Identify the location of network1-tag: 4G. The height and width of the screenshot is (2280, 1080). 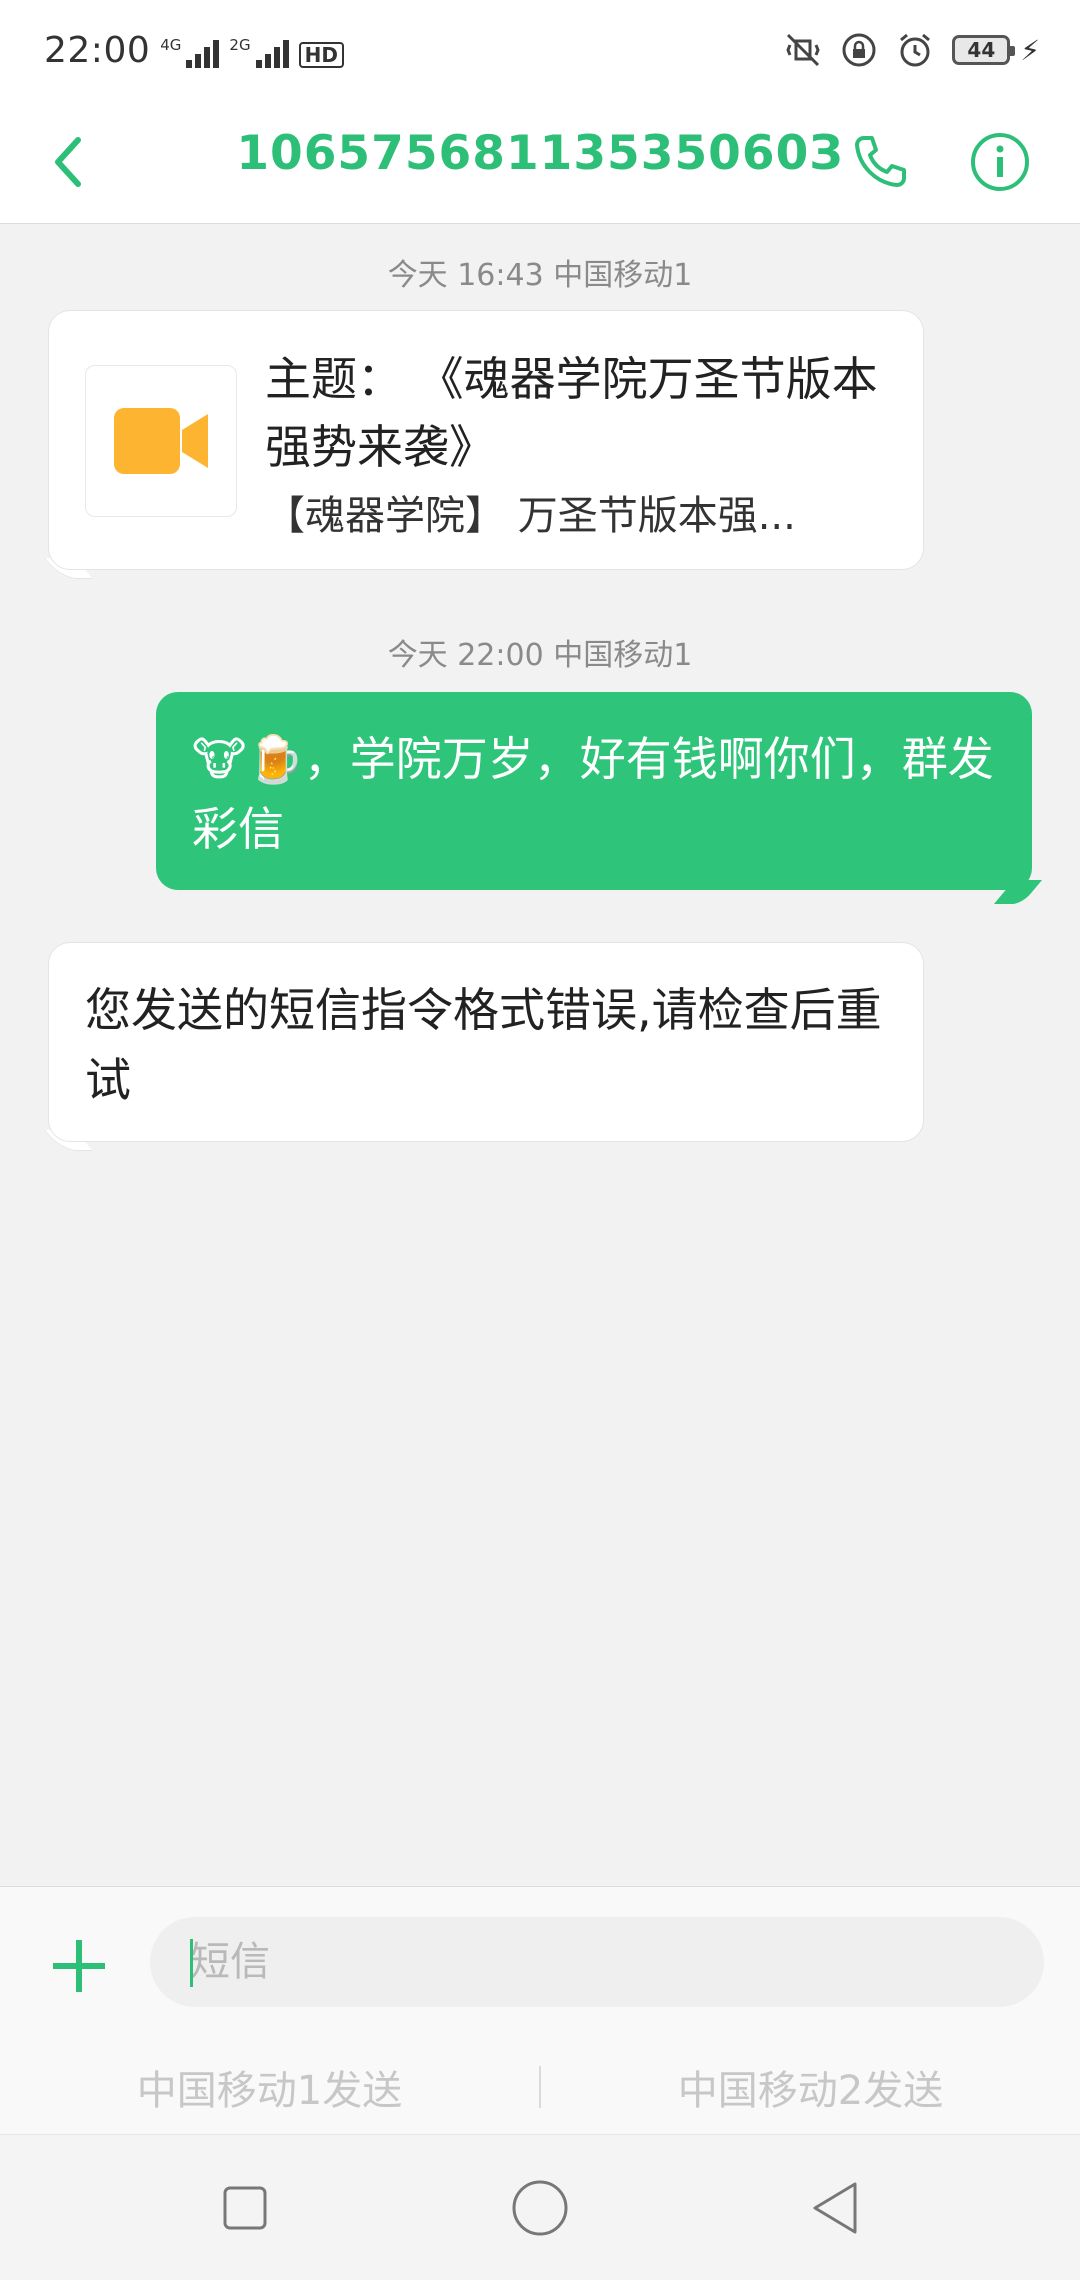
(171, 45).